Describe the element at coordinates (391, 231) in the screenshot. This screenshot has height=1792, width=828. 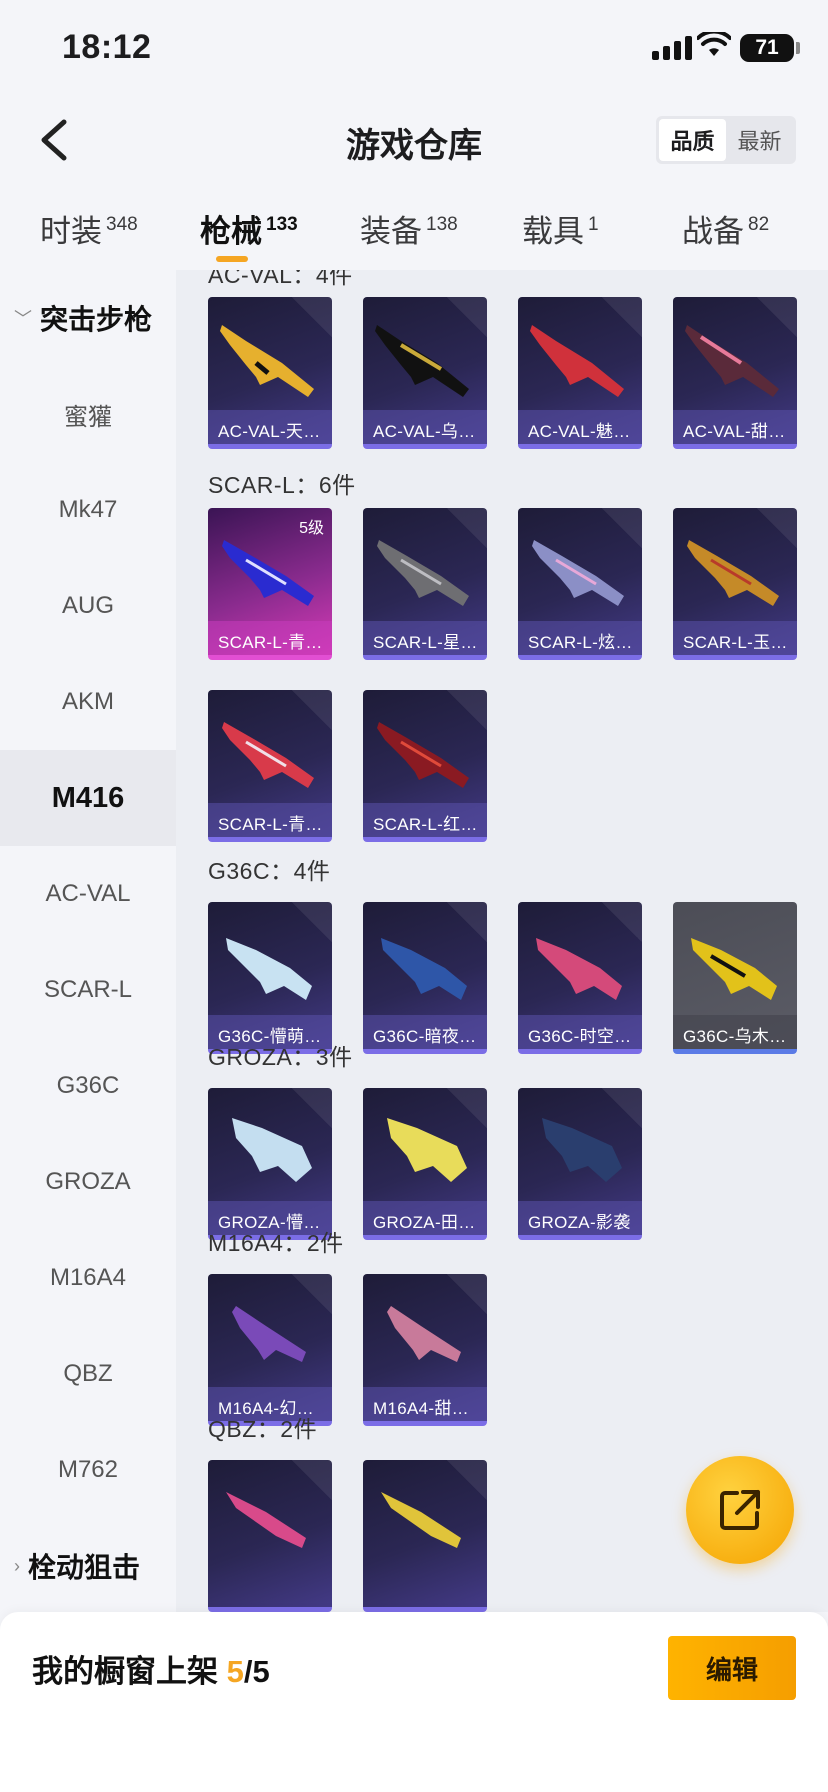
I see `tab-label: 装备` at that location.